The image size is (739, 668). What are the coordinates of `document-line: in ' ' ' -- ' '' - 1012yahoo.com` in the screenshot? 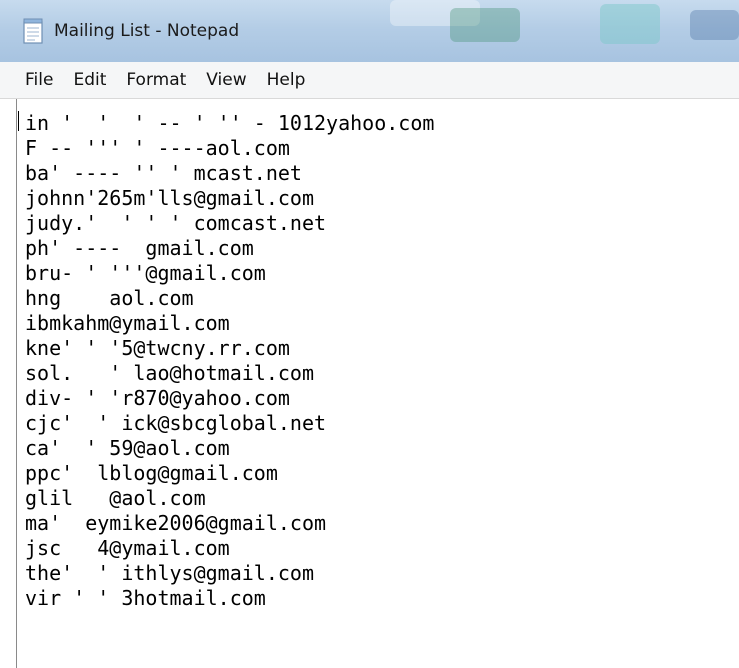 It's located at (229, 123).